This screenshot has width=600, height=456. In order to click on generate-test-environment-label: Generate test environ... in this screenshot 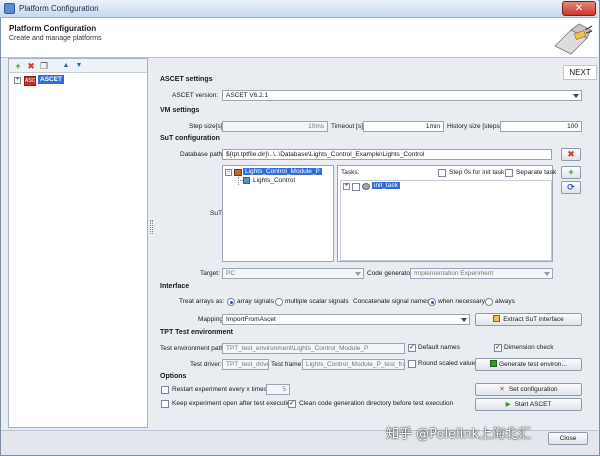, I will do `click(533, 364)`.